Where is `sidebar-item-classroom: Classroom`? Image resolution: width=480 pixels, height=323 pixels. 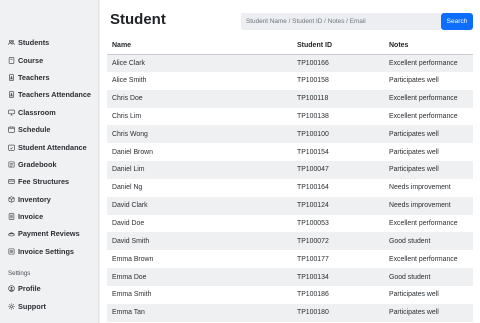 sidebar-item-classroom: Classroom is located at coordinates (49, 112).